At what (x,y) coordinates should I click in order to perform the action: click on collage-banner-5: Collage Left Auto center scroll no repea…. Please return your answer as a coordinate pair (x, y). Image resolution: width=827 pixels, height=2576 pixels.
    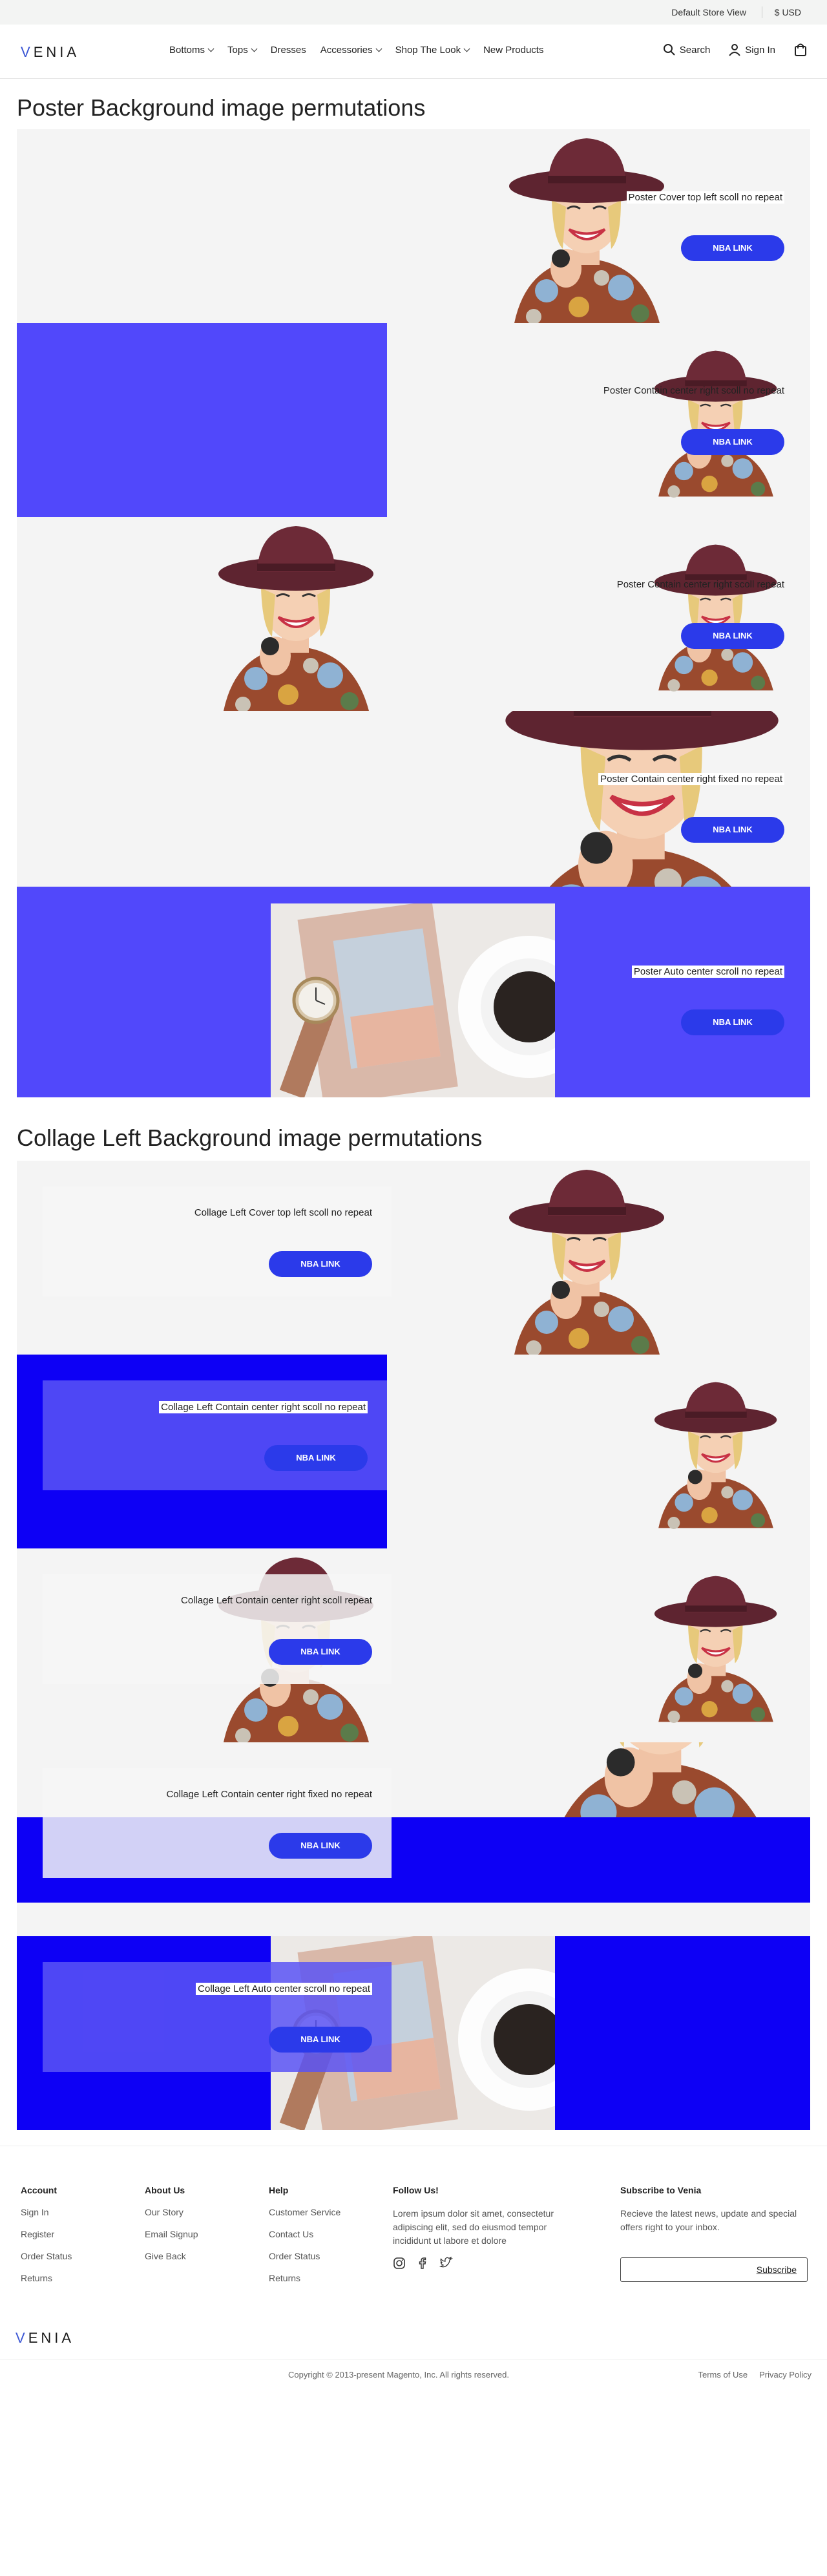
    Looking at the image, I should click on (413, 2016).